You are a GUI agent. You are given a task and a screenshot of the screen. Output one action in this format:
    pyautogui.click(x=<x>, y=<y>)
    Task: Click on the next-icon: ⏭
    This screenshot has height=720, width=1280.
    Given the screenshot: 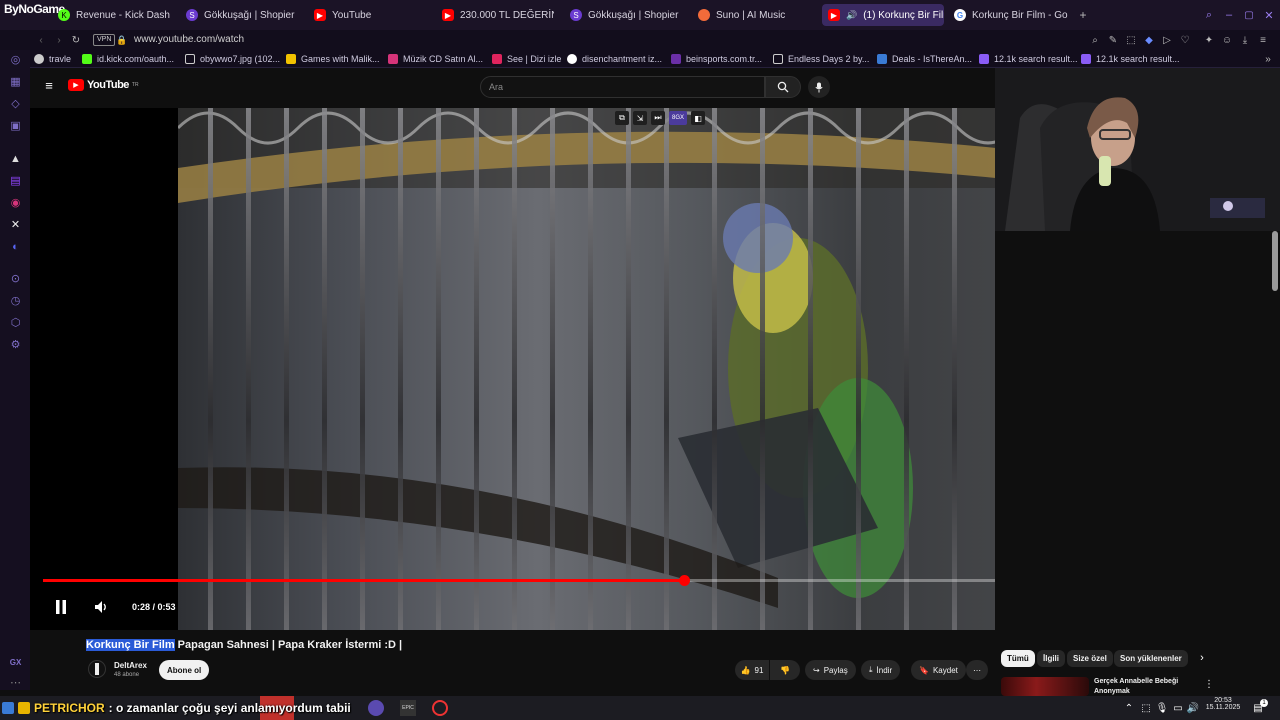 What is the action you would take?
    pyautogui.click(x=658, y=118)
    